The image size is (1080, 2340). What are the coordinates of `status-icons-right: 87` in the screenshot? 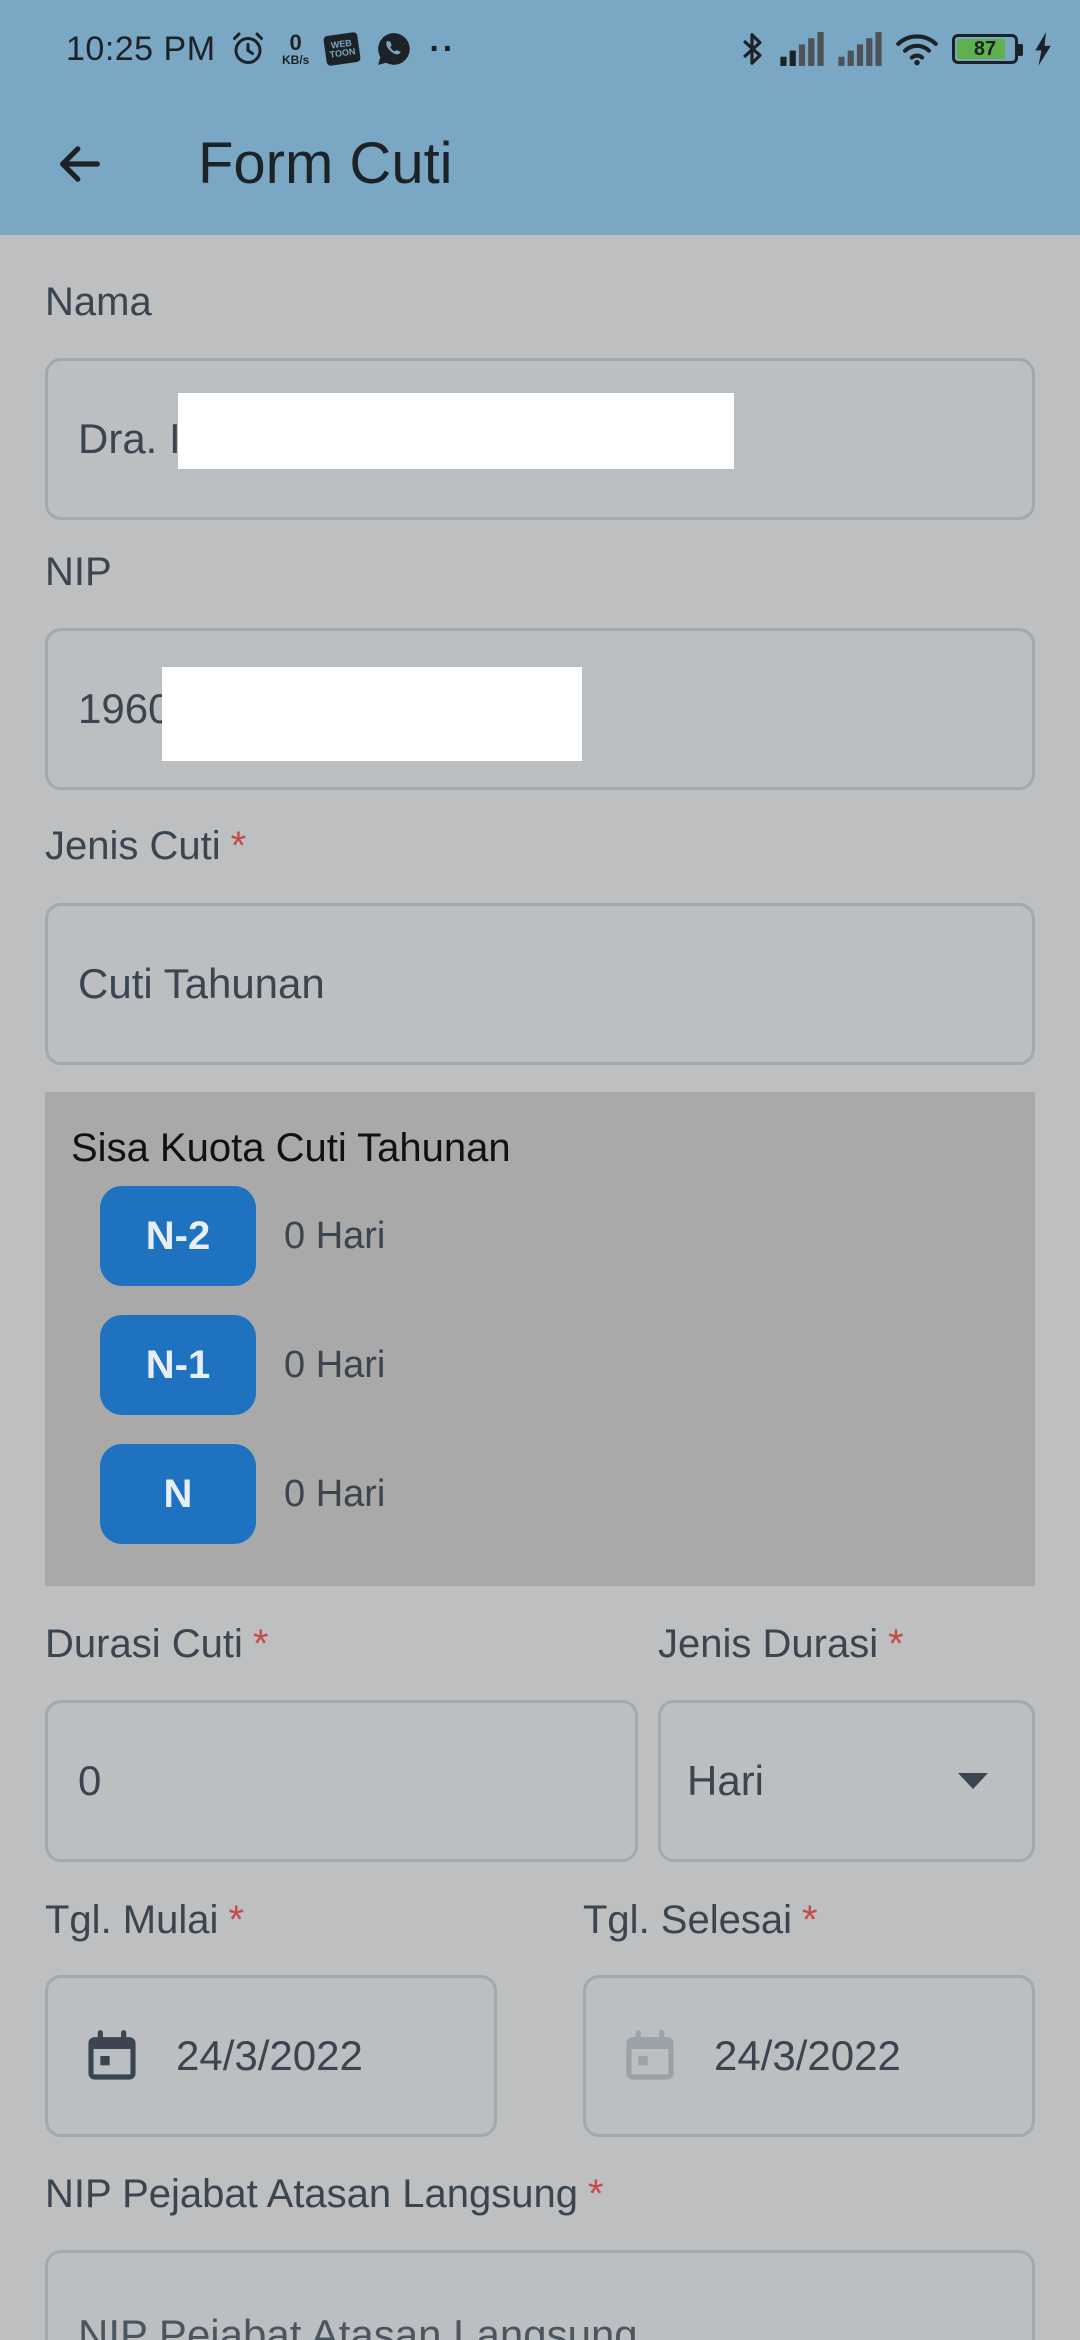 It's located at (896, 49).